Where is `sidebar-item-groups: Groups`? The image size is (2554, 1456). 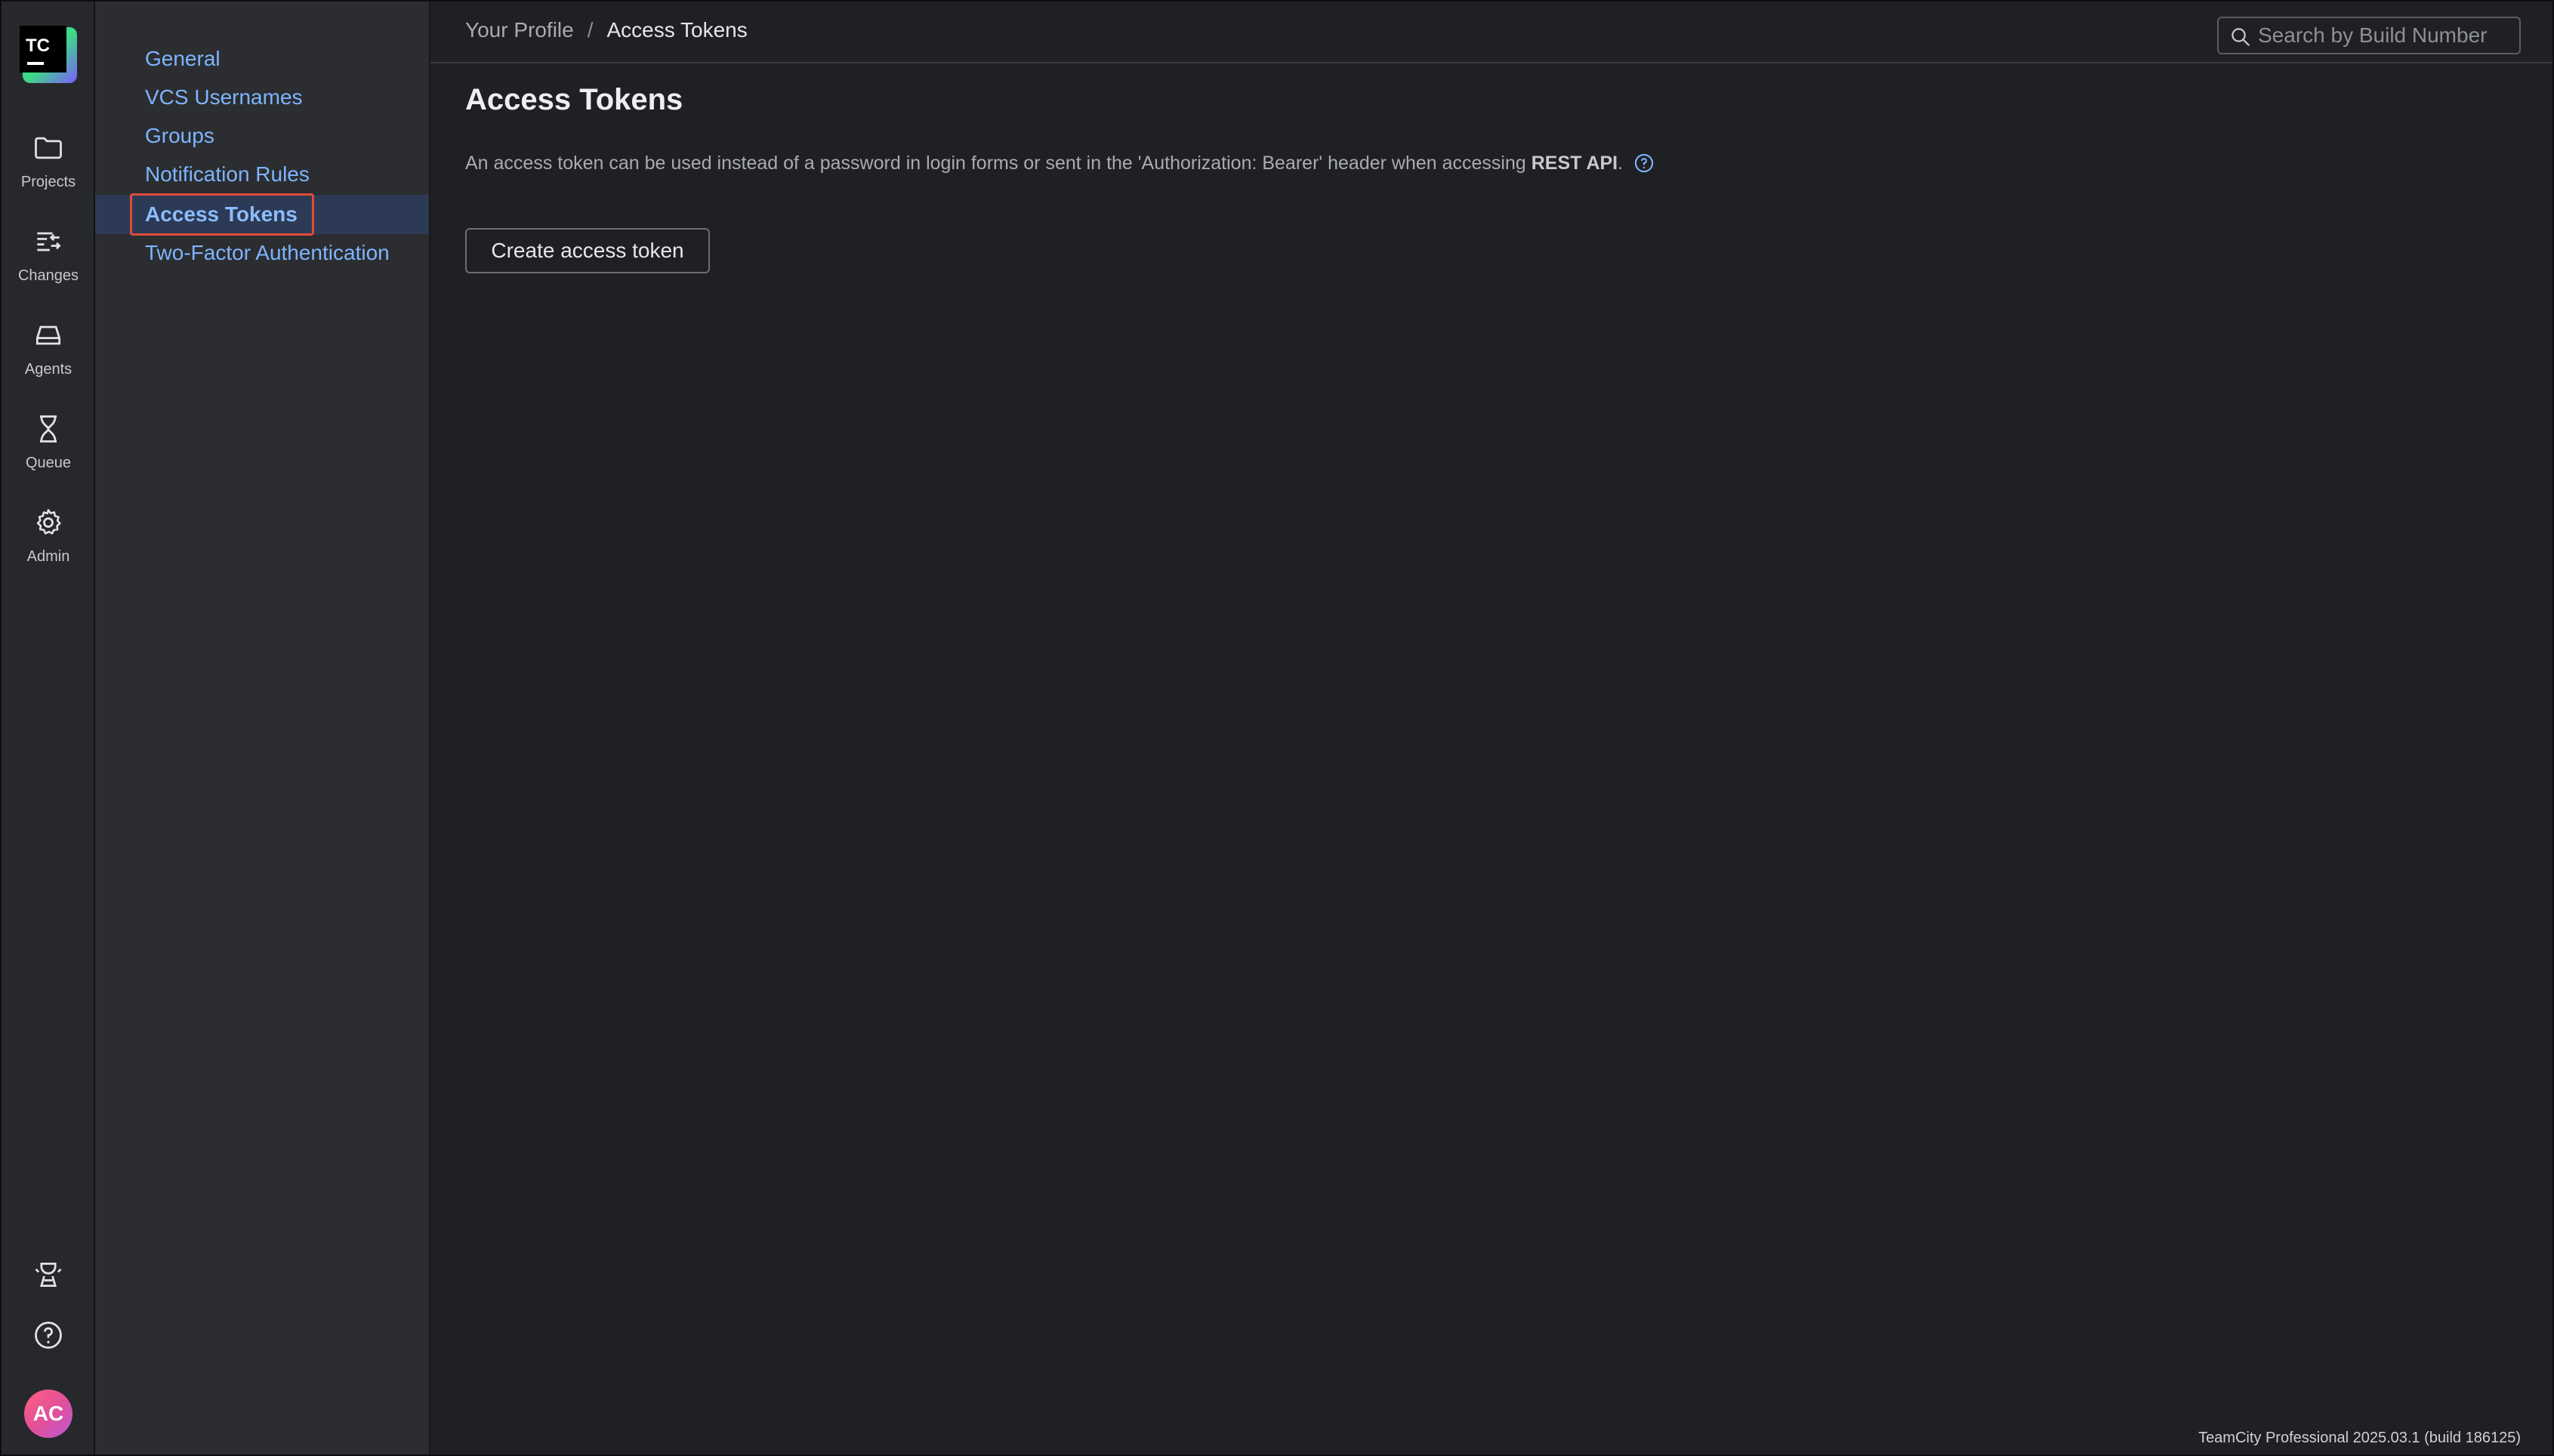 sidebar-item-groups: Groups is located at coordinates (262, 136).